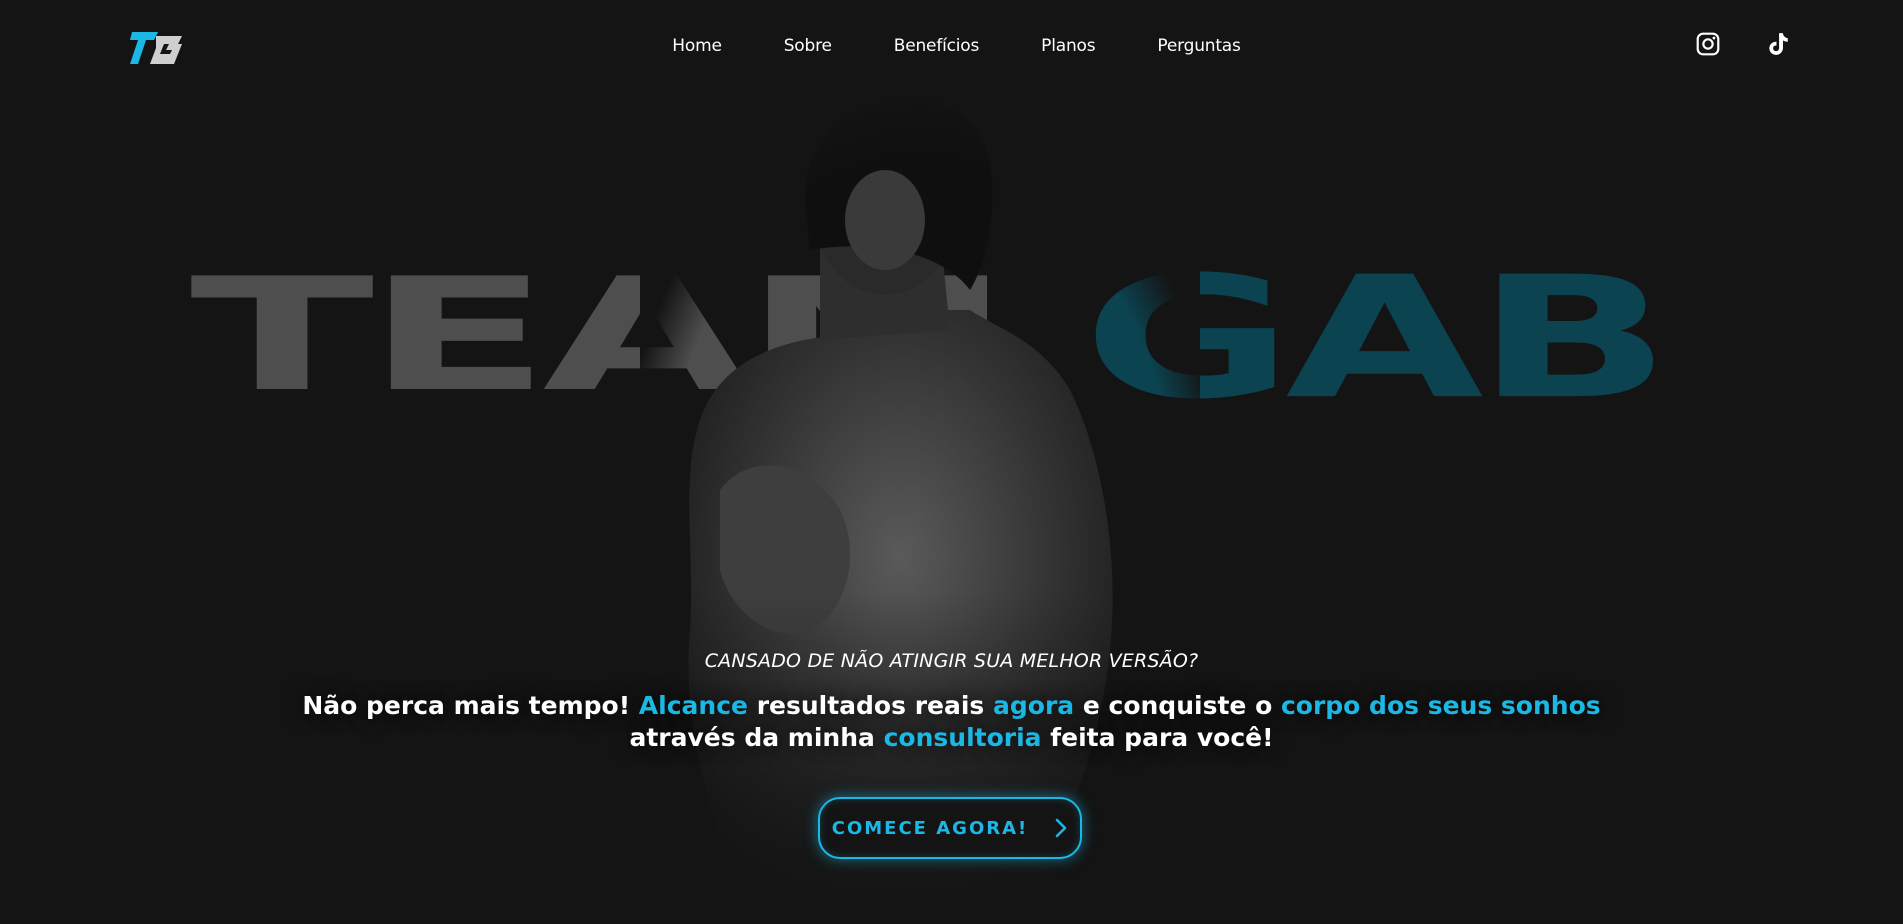 This screenshot has height=924, width=1903. I want to click on hero-title-text: feita para você!, so click(1157, 737).